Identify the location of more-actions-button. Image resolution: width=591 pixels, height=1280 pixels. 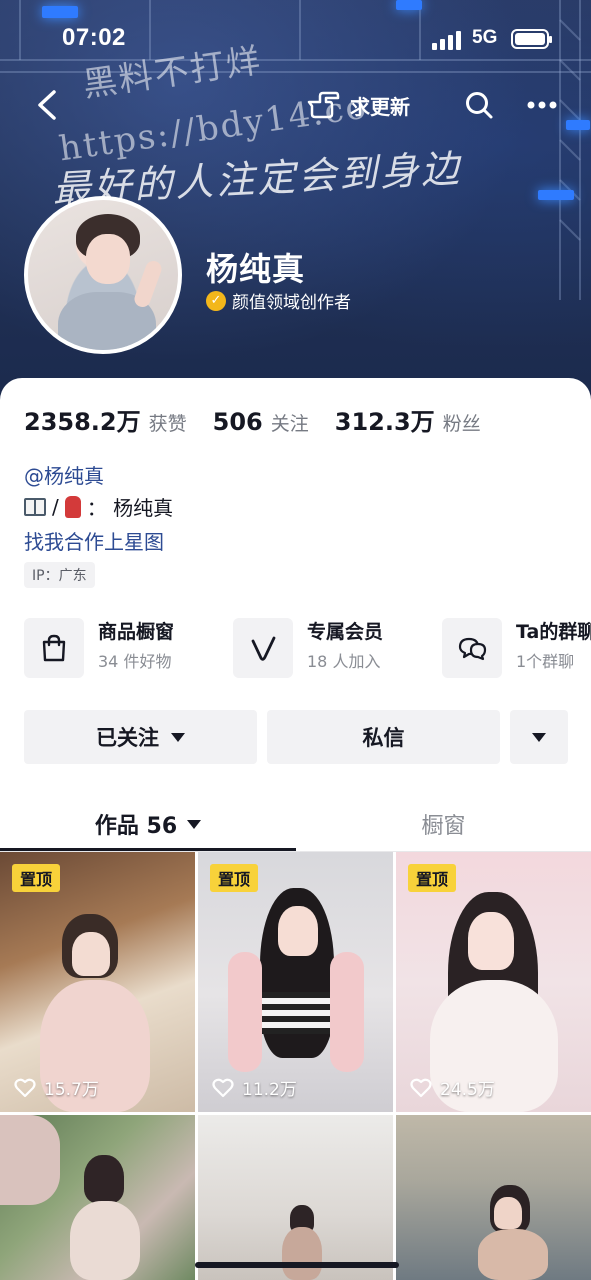
(539, 737).